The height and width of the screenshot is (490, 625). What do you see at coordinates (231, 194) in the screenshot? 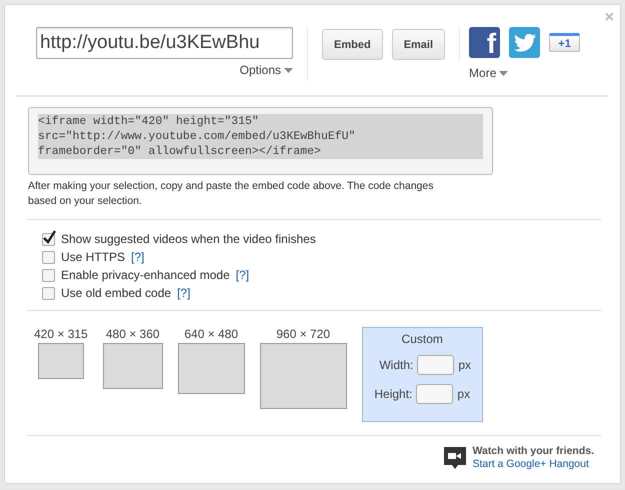
I see `embed-help-text: After making your selection, copy and paste the embed code above. The code changes based on your selection.` at bounding box center [231, 194].